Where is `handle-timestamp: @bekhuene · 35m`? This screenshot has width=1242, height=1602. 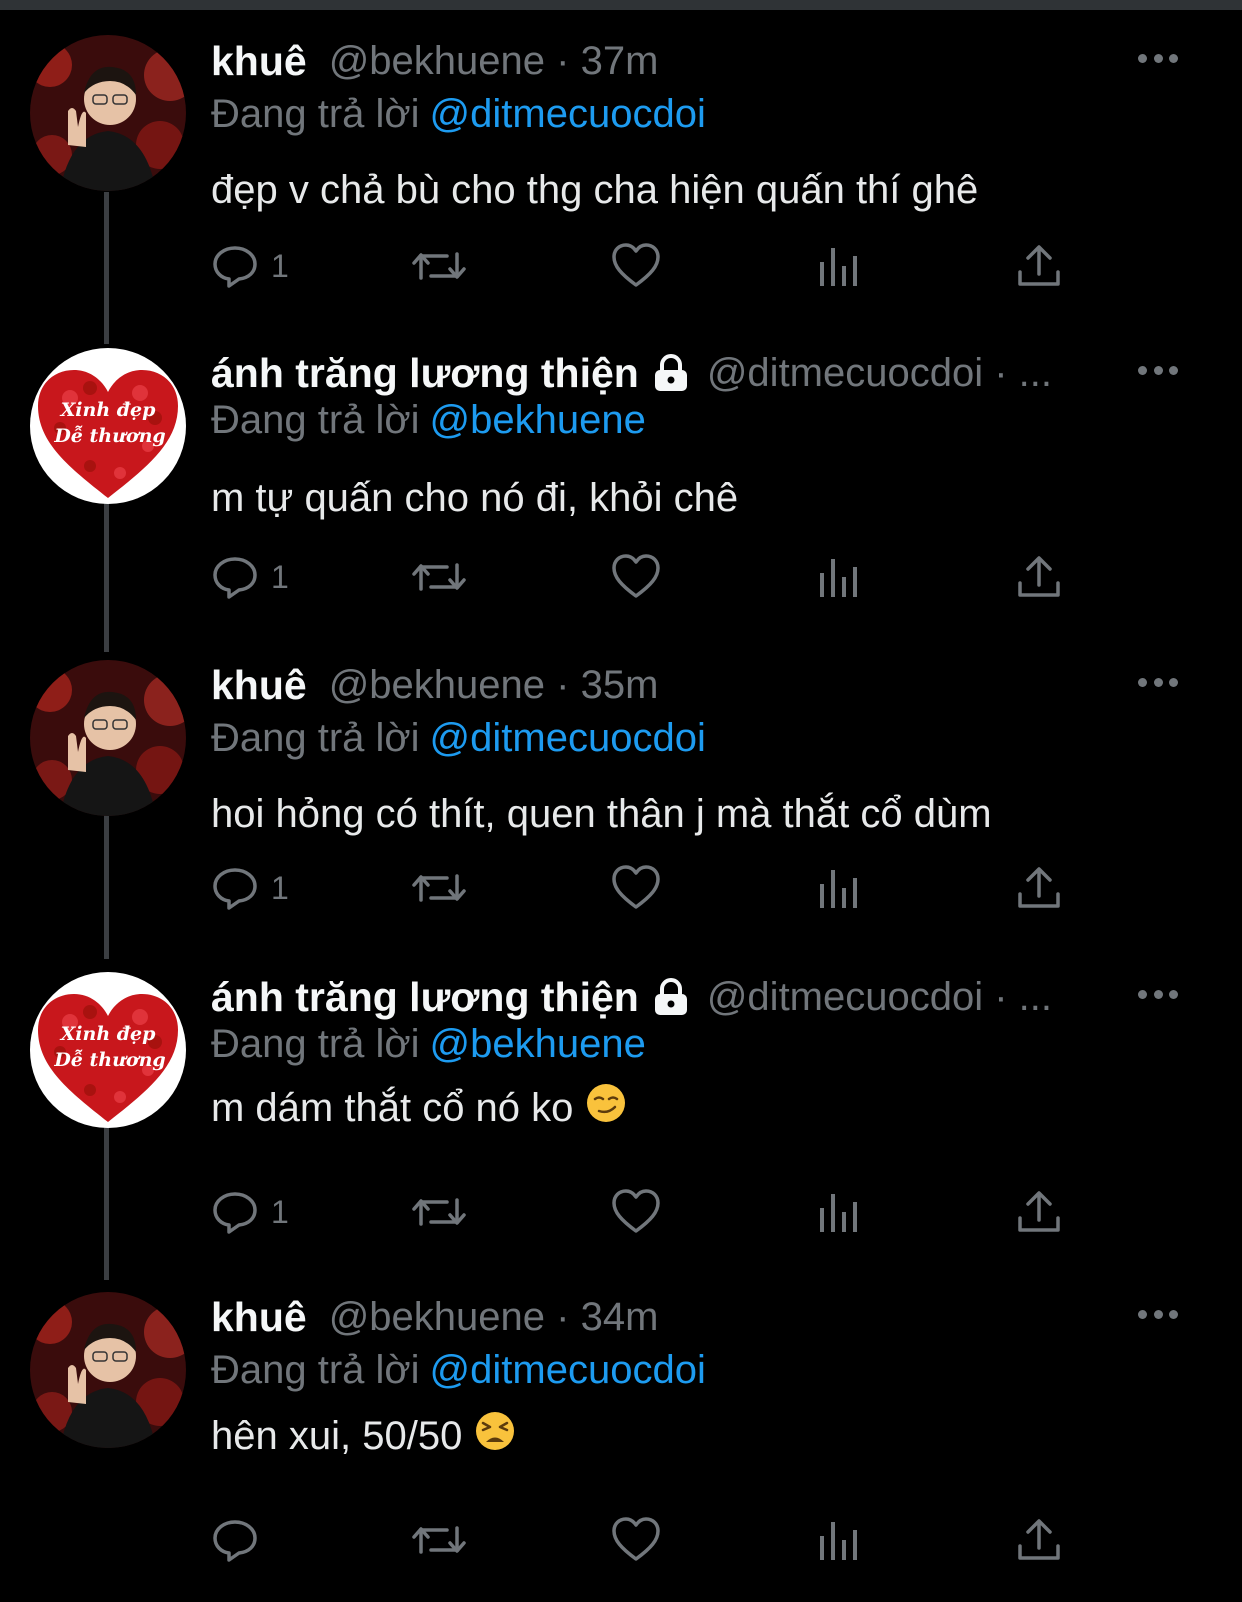 handle-timestamp: @bekhuene · 35m is located at coordinates (494, 685).